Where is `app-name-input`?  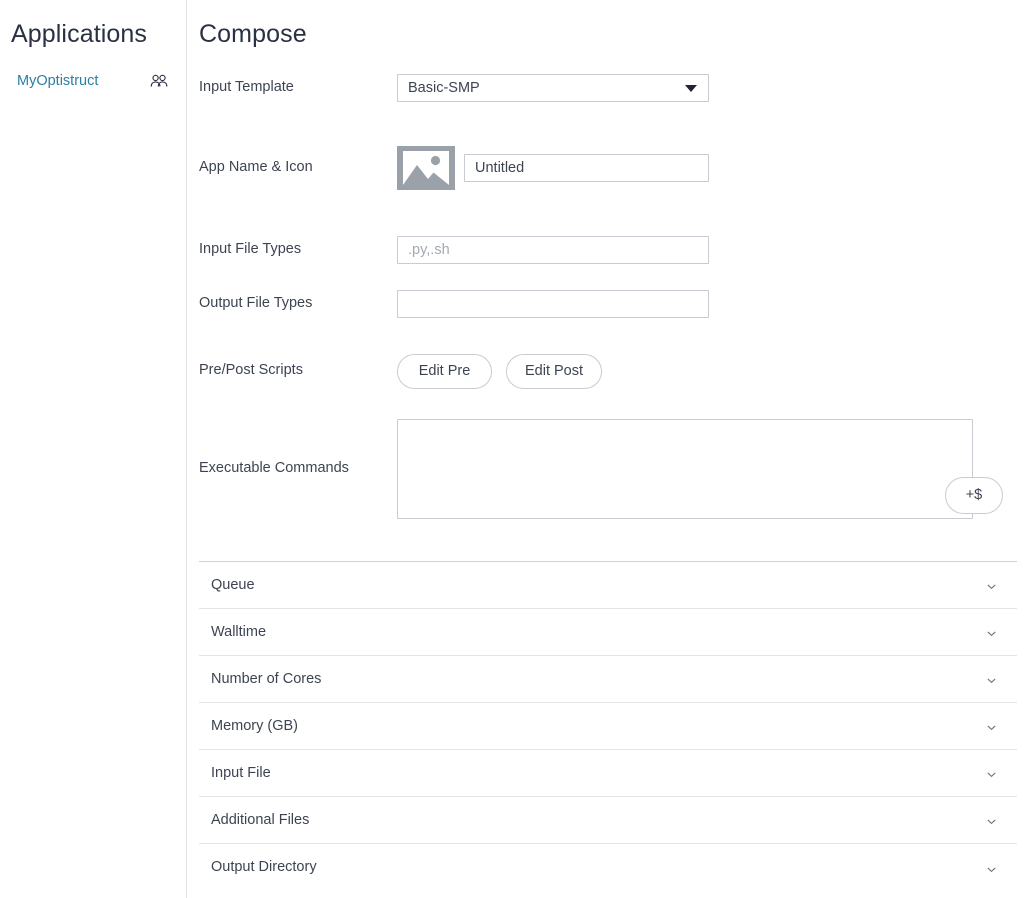
app-name-input is located at coordinates (586, 167).